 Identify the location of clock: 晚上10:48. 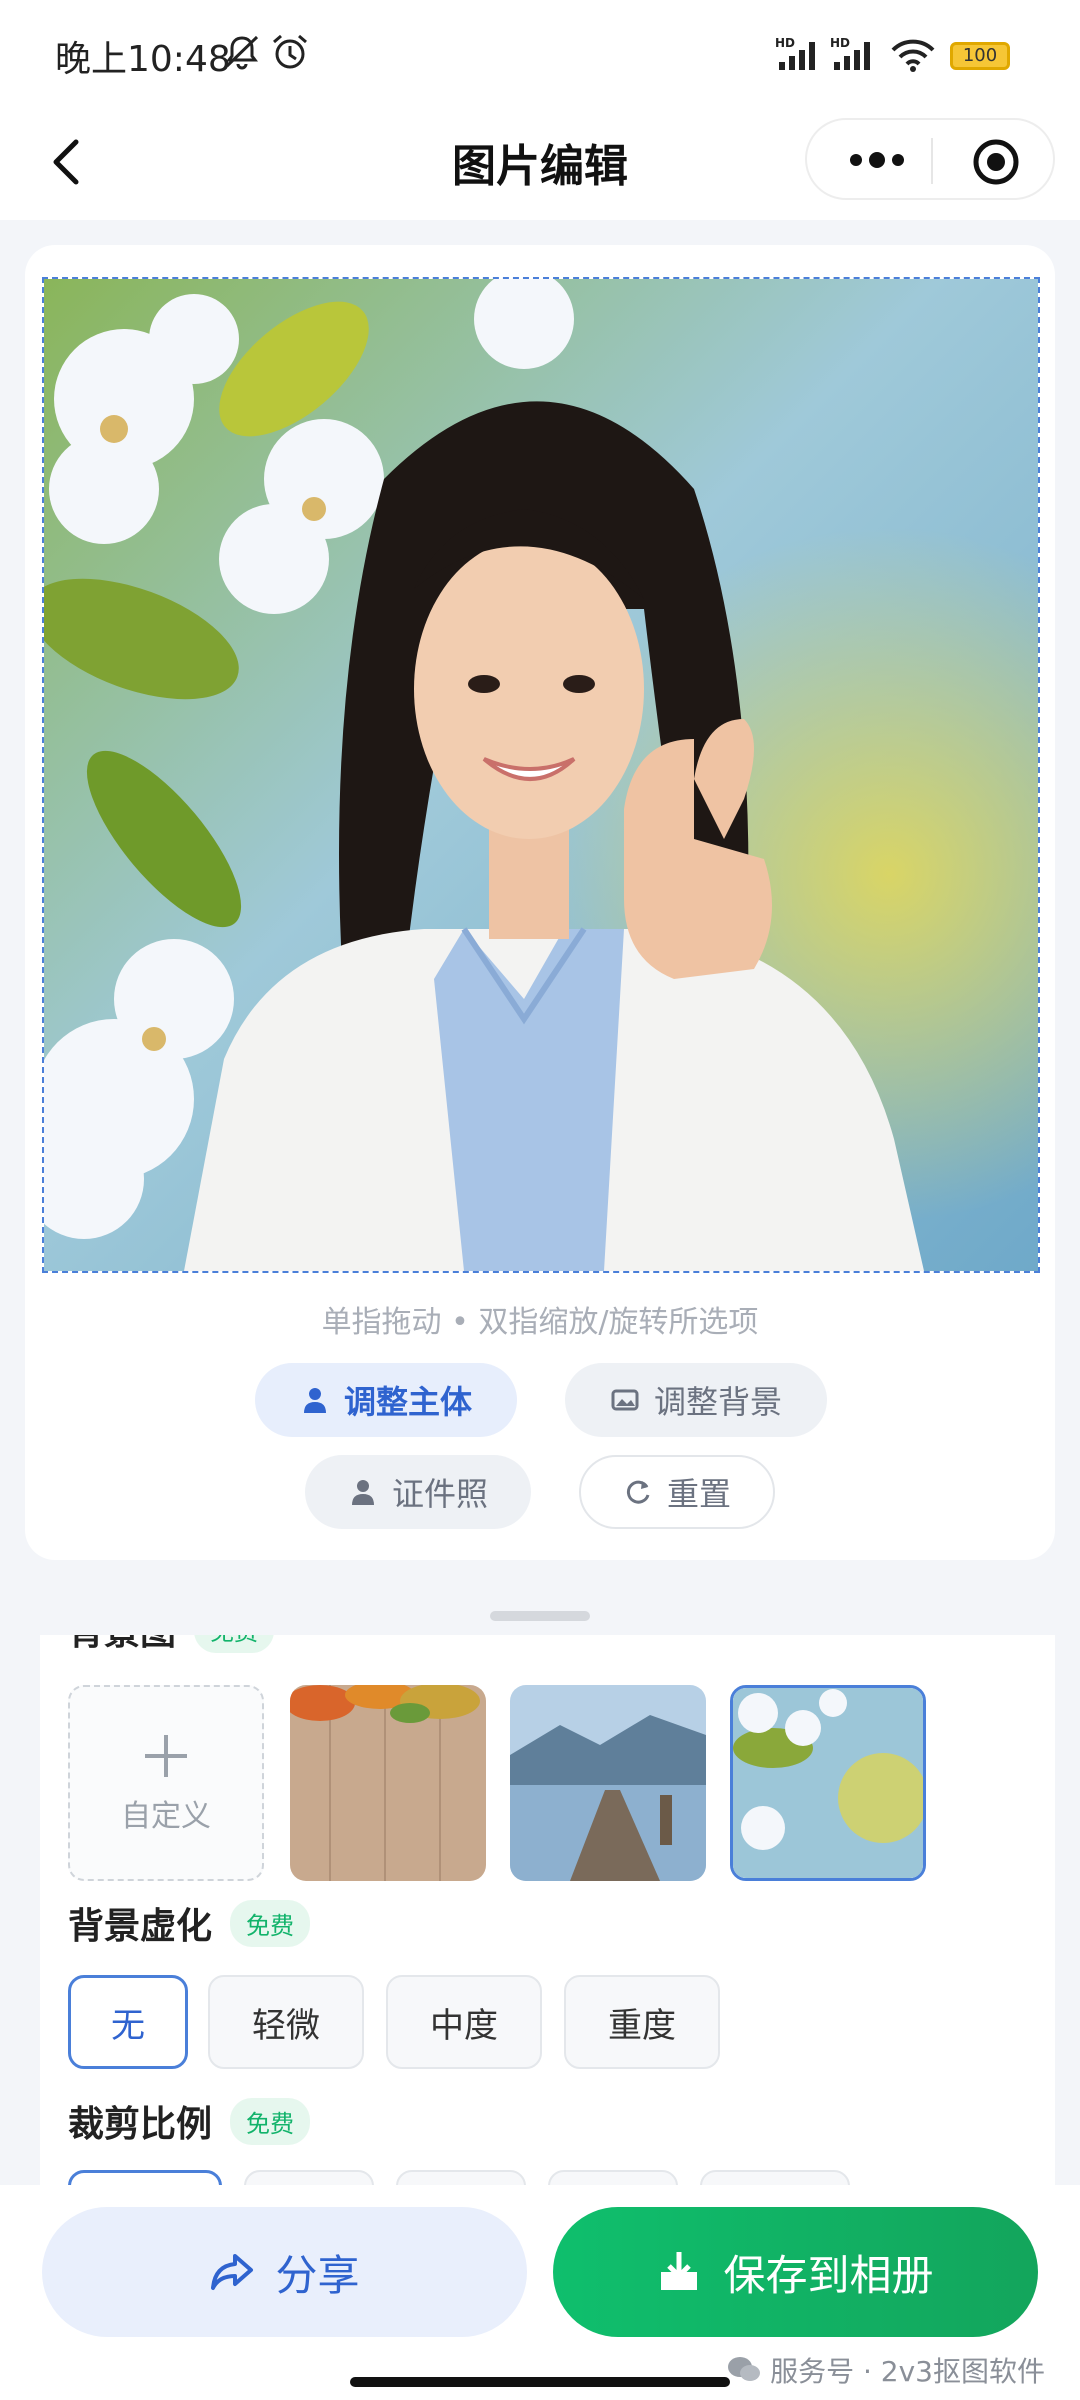
(143, 59).